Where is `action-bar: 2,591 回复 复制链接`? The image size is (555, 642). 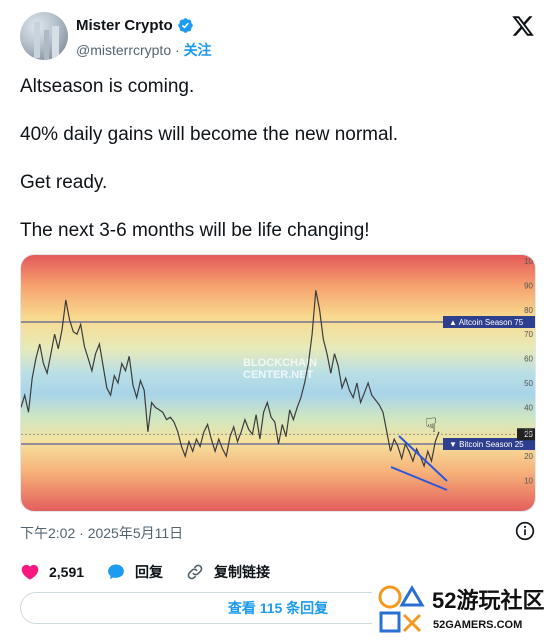
action-bar: 2,591 回复 复制链接 is located at coordinates (156, 572).